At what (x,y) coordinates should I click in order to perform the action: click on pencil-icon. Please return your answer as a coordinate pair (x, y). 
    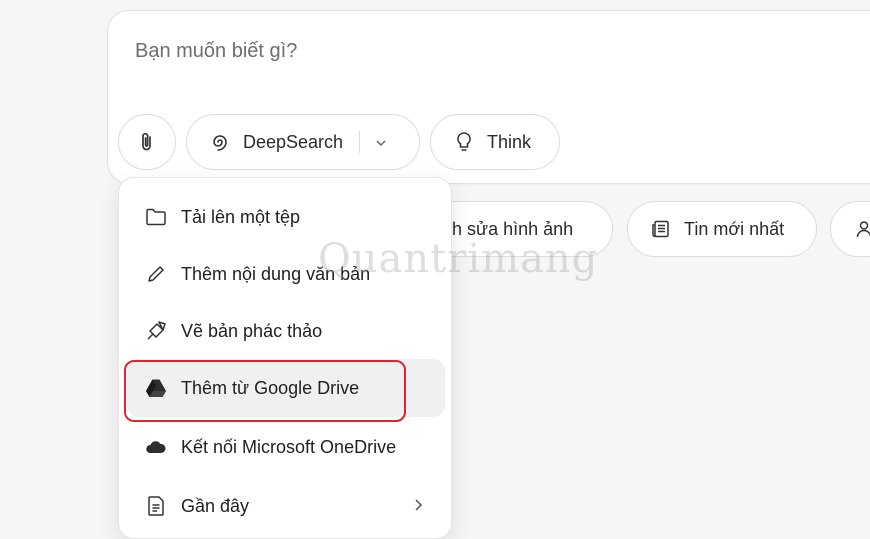
    Looking at the image, I should click on (156, 274).